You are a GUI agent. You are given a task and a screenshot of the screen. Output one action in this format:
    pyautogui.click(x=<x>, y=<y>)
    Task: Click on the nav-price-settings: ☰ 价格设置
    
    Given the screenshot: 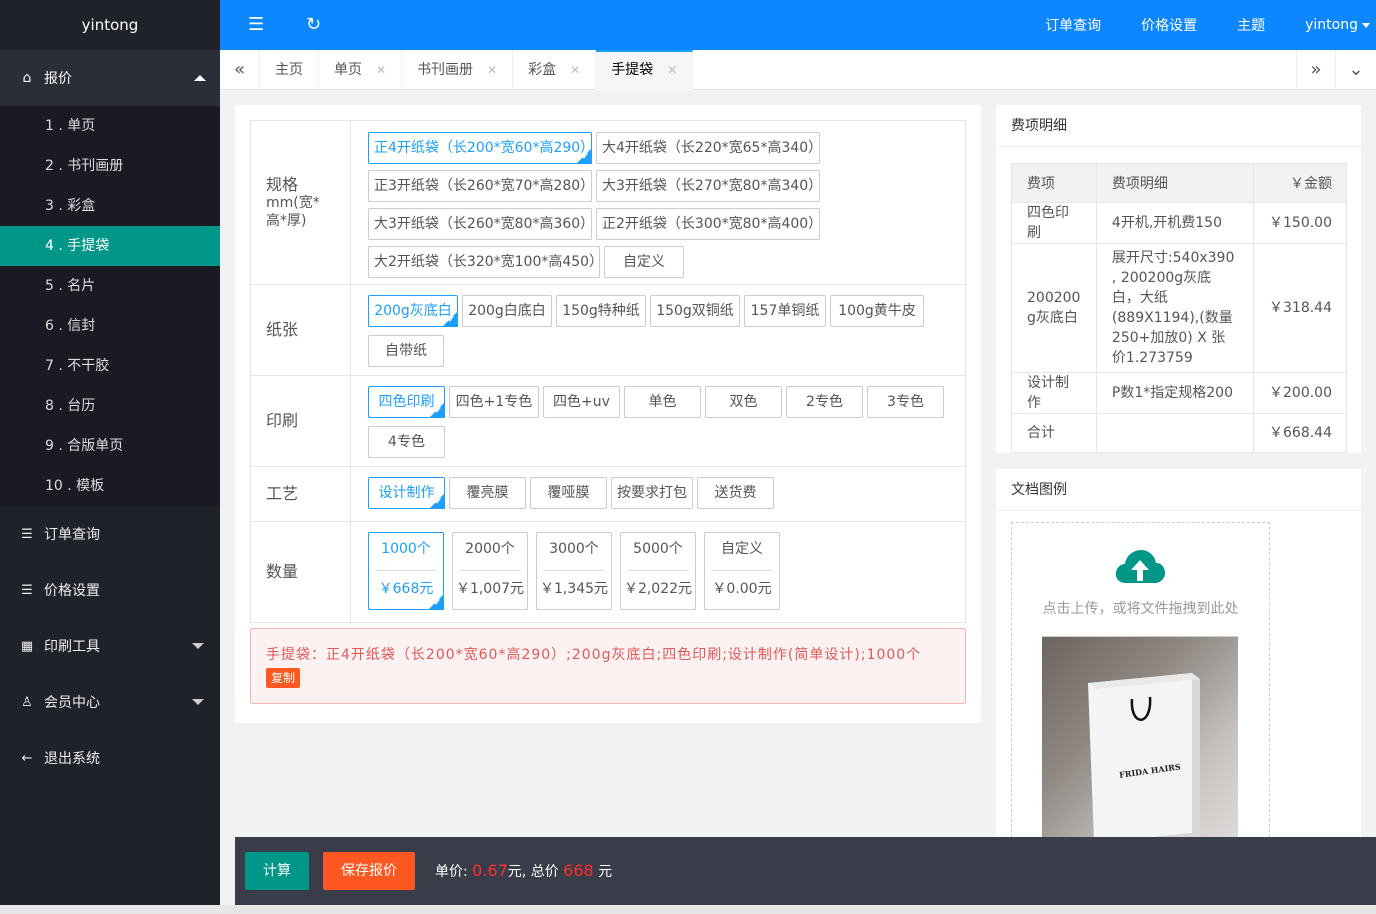 What is the action you would take?
    pyautogui.click(x=110, y=590)
    